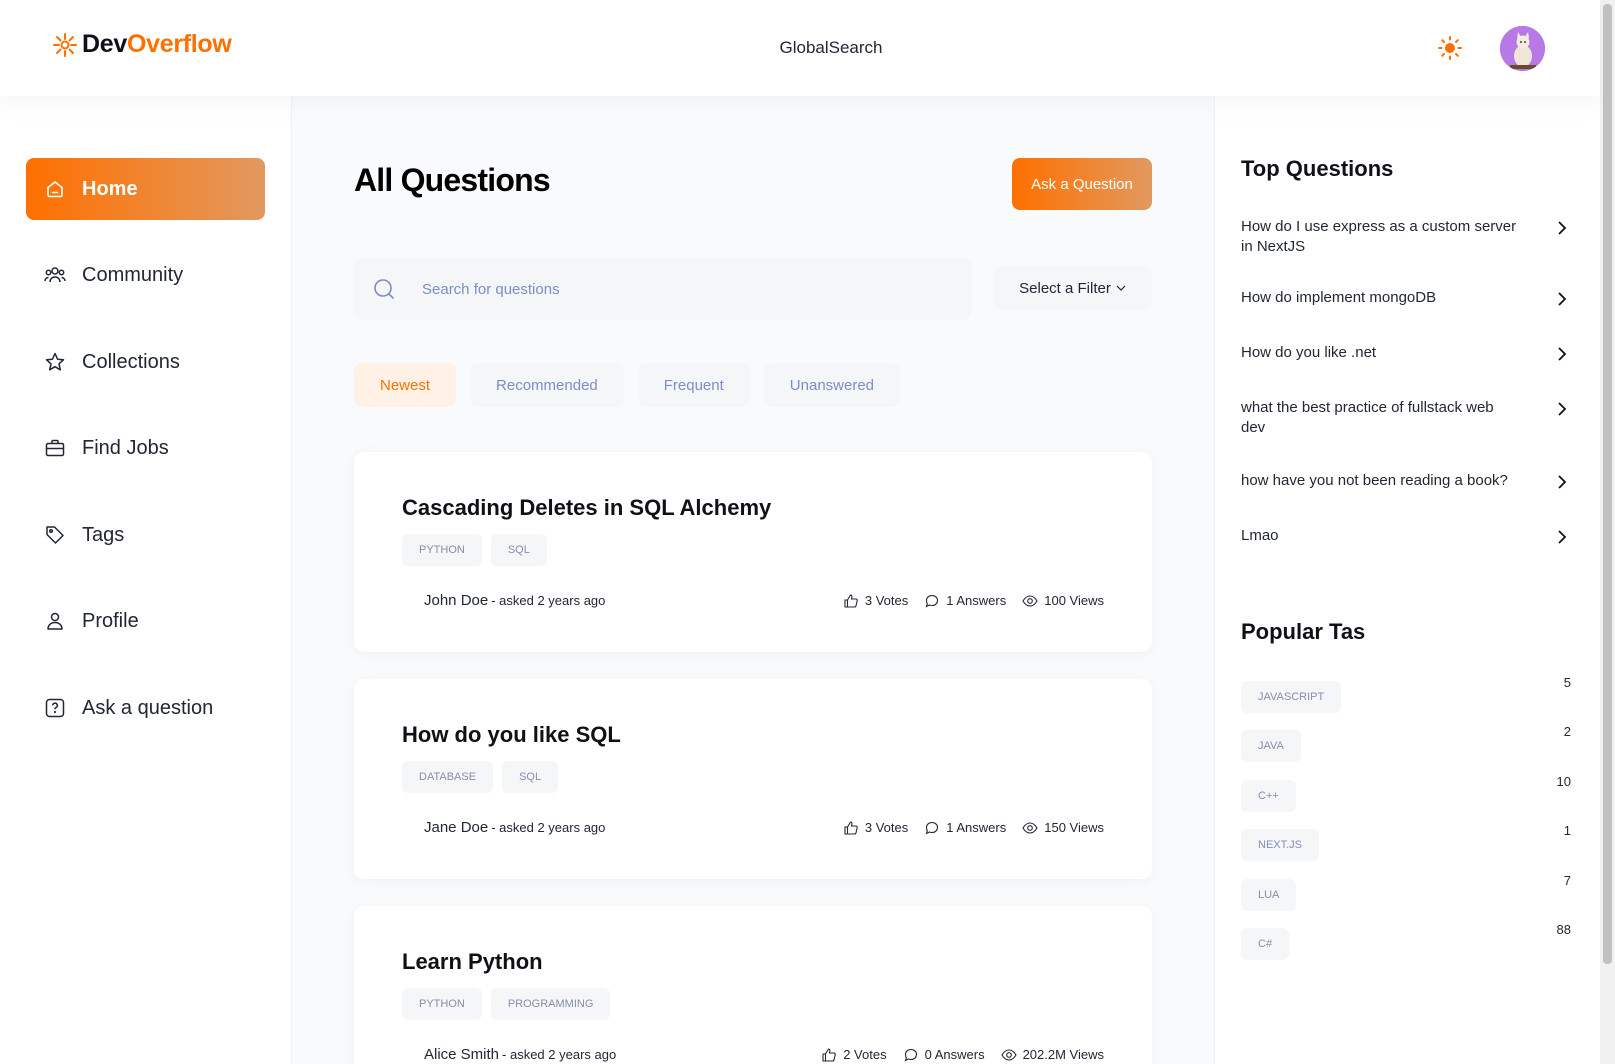 This screenshot has width=1615, height=1064. What do you see at coordinates (1121, 288) in the screenshot?
I see `chevron-down-icon` at bounding box center [1121, 288].